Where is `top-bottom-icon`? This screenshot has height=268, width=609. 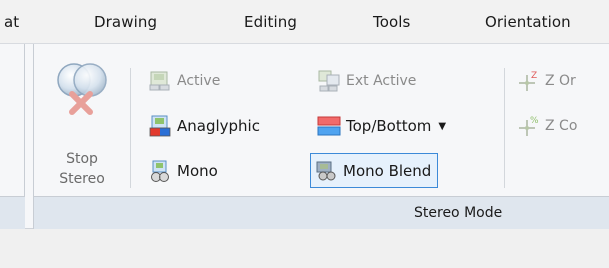
top-bottom-icon is located at coordinates (329, 126).